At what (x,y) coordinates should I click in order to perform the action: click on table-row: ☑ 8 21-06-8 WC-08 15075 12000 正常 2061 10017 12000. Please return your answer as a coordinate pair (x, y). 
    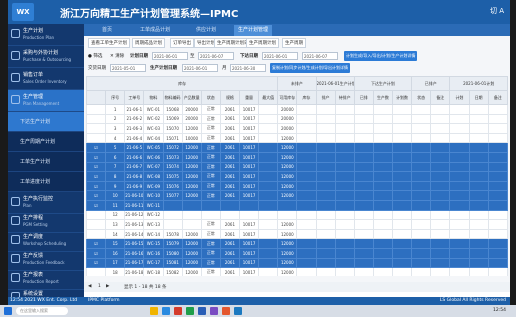
    Looking at the image, I should click on (297, 176).